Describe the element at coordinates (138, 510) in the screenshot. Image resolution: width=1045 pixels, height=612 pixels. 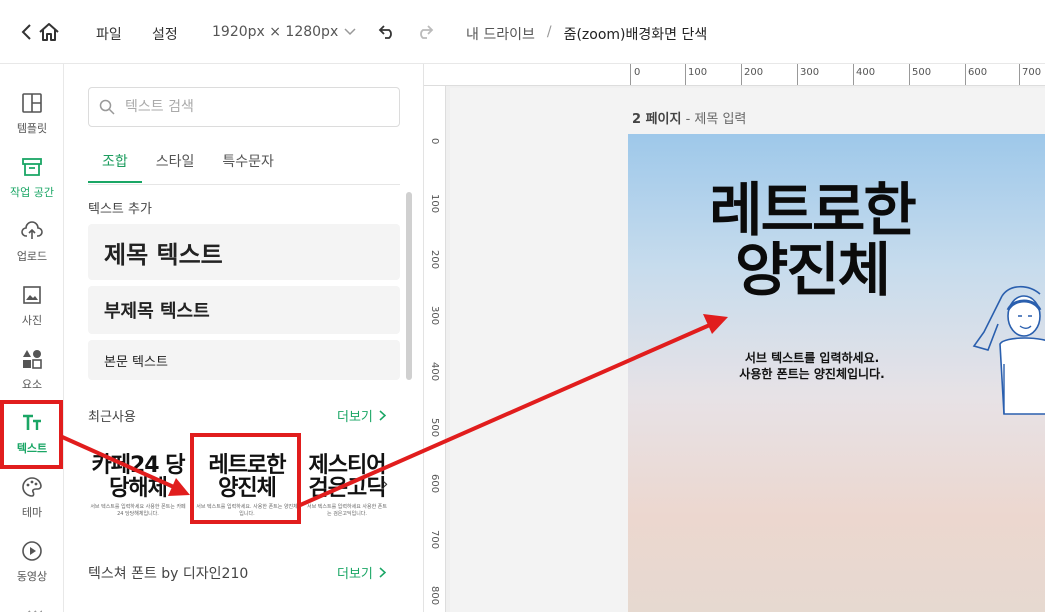
I see `thumb-sub: 서브 텍스트를 입력하세요 사용한 폰트는 카페24 당당해체입니다.` at that location.